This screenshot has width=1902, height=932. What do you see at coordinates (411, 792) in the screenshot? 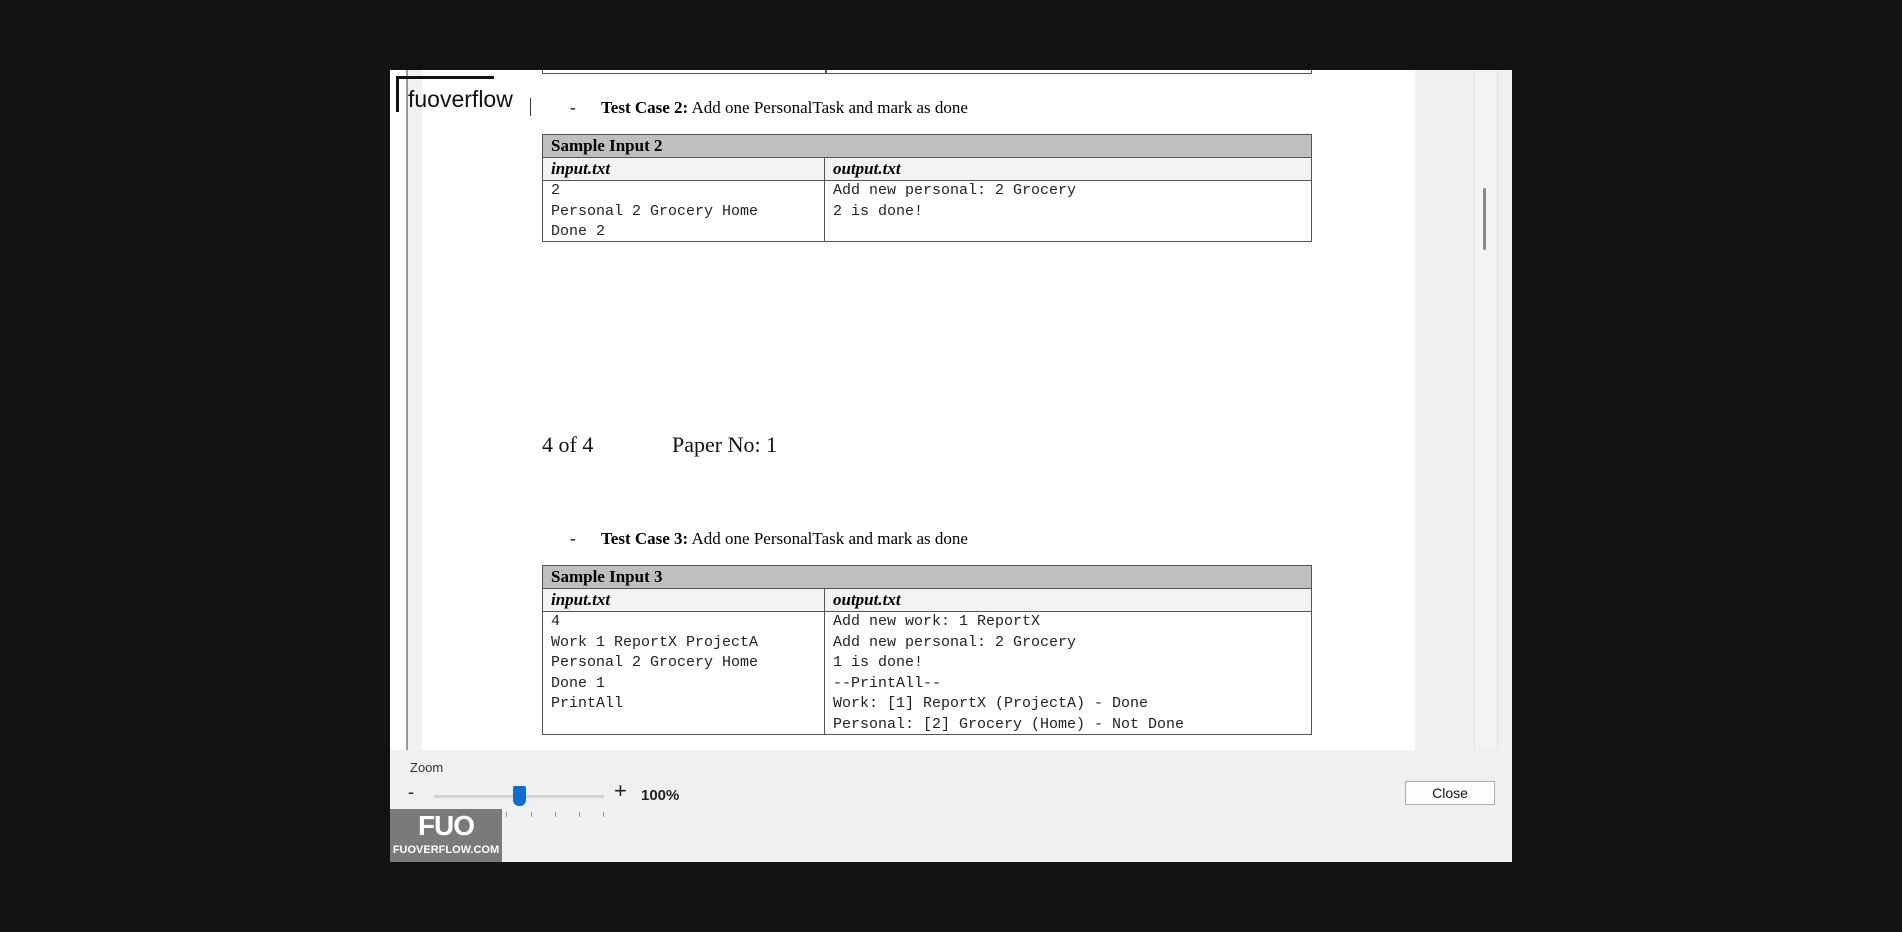
I see `zoom-out-button: -` at bounding box center [411, 792].